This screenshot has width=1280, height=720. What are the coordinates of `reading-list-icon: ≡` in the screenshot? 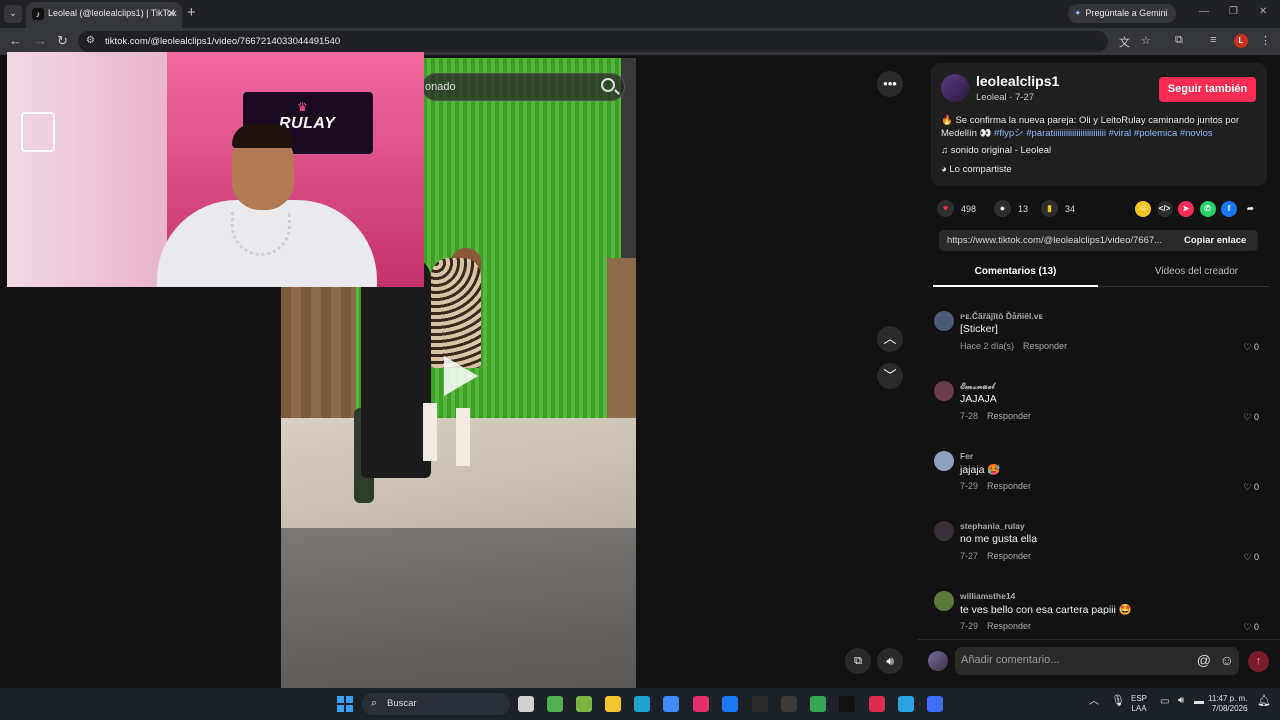 It's located at (1213, 40).